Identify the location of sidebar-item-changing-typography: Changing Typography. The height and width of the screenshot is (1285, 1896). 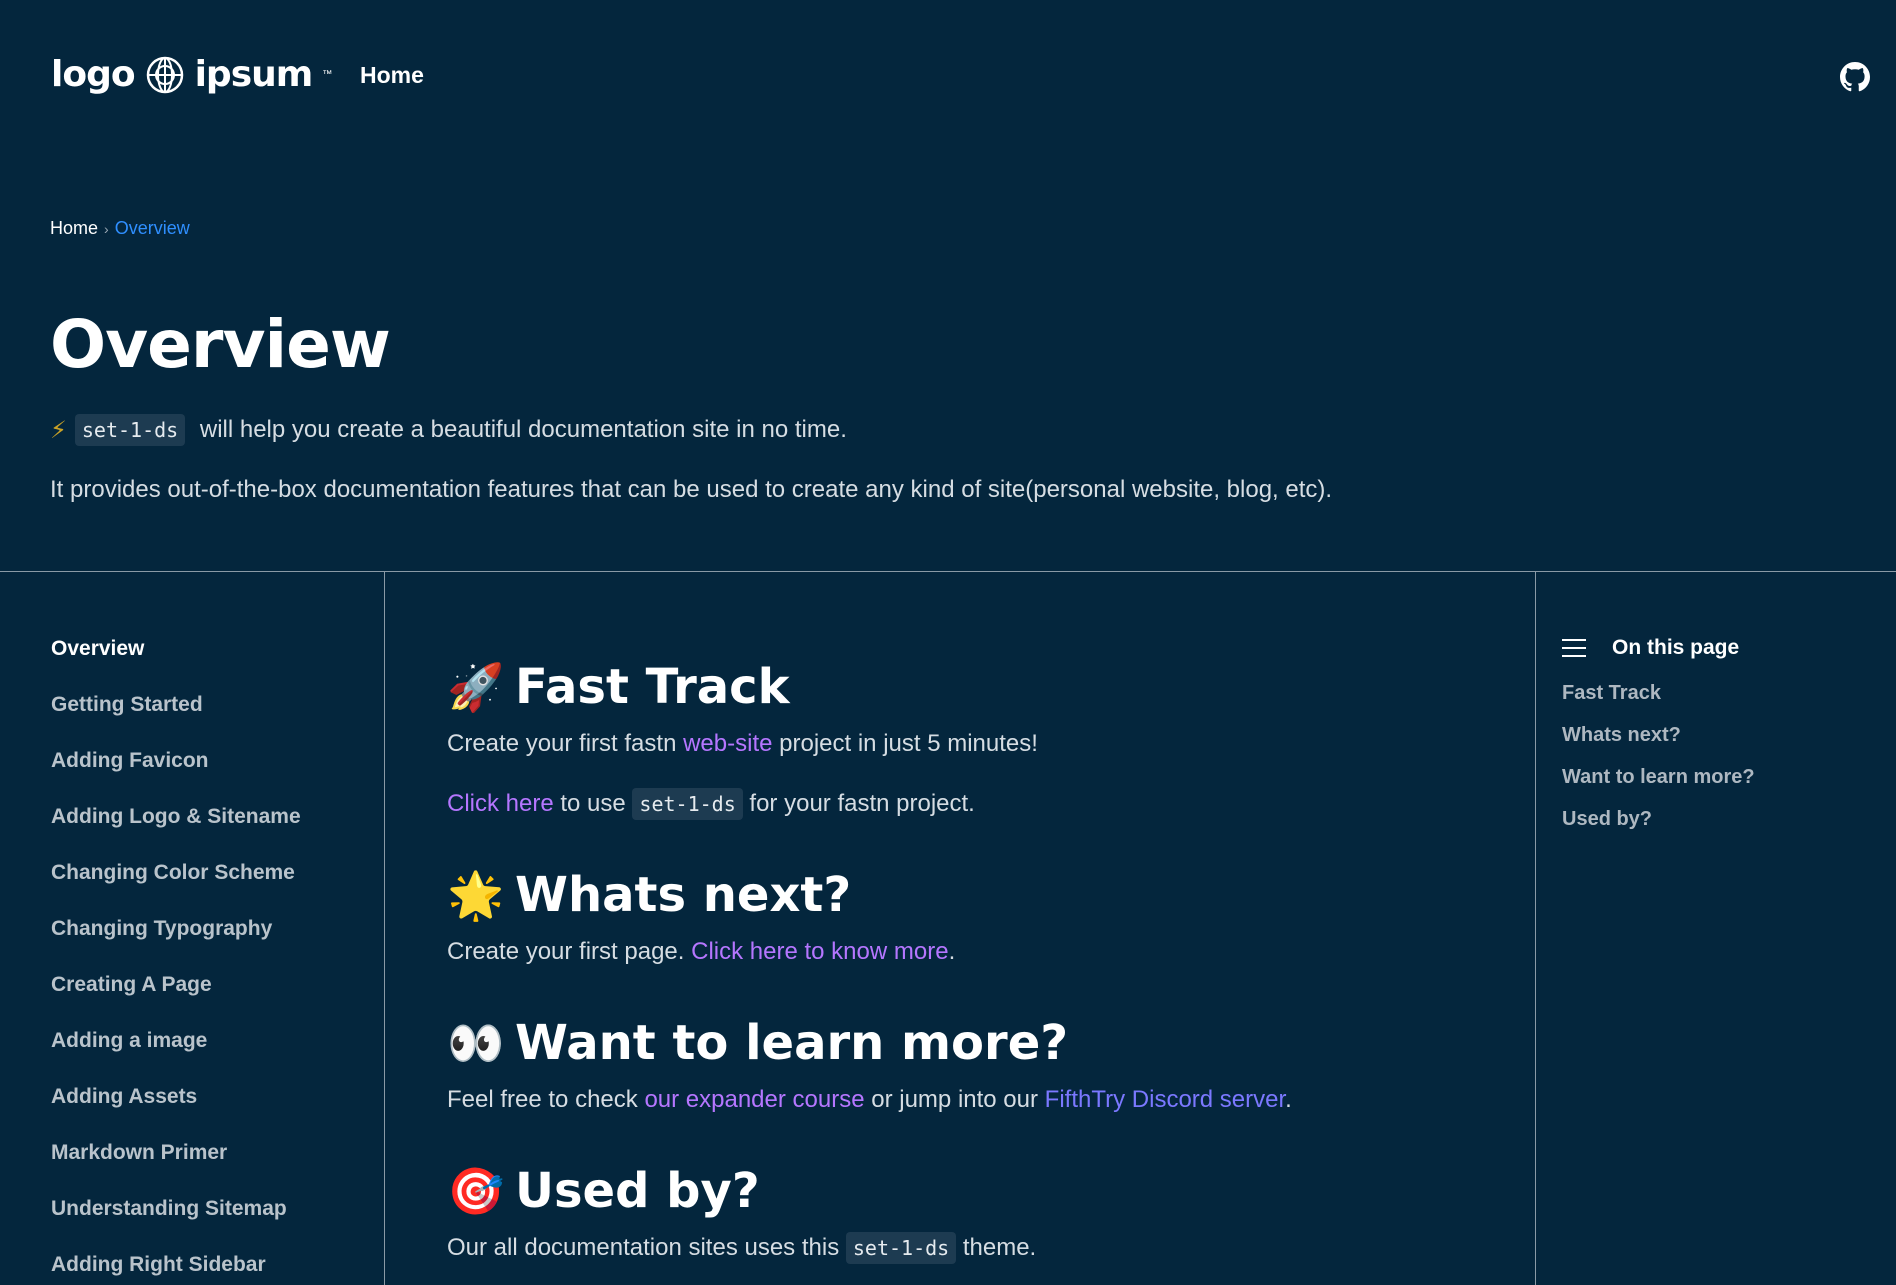
(176, 944).